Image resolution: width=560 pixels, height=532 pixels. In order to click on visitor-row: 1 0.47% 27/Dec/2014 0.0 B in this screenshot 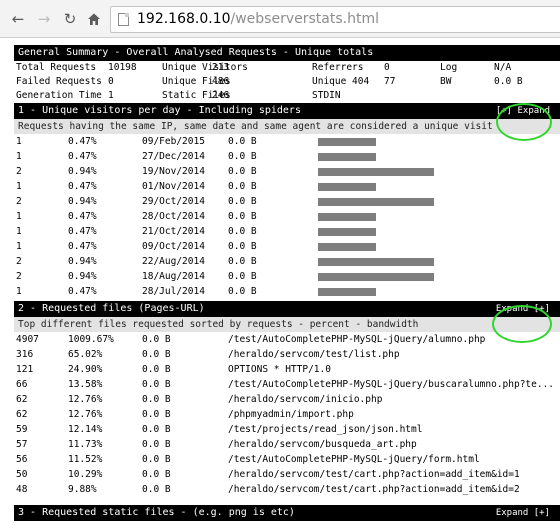, I will do `click(287, 156)`.